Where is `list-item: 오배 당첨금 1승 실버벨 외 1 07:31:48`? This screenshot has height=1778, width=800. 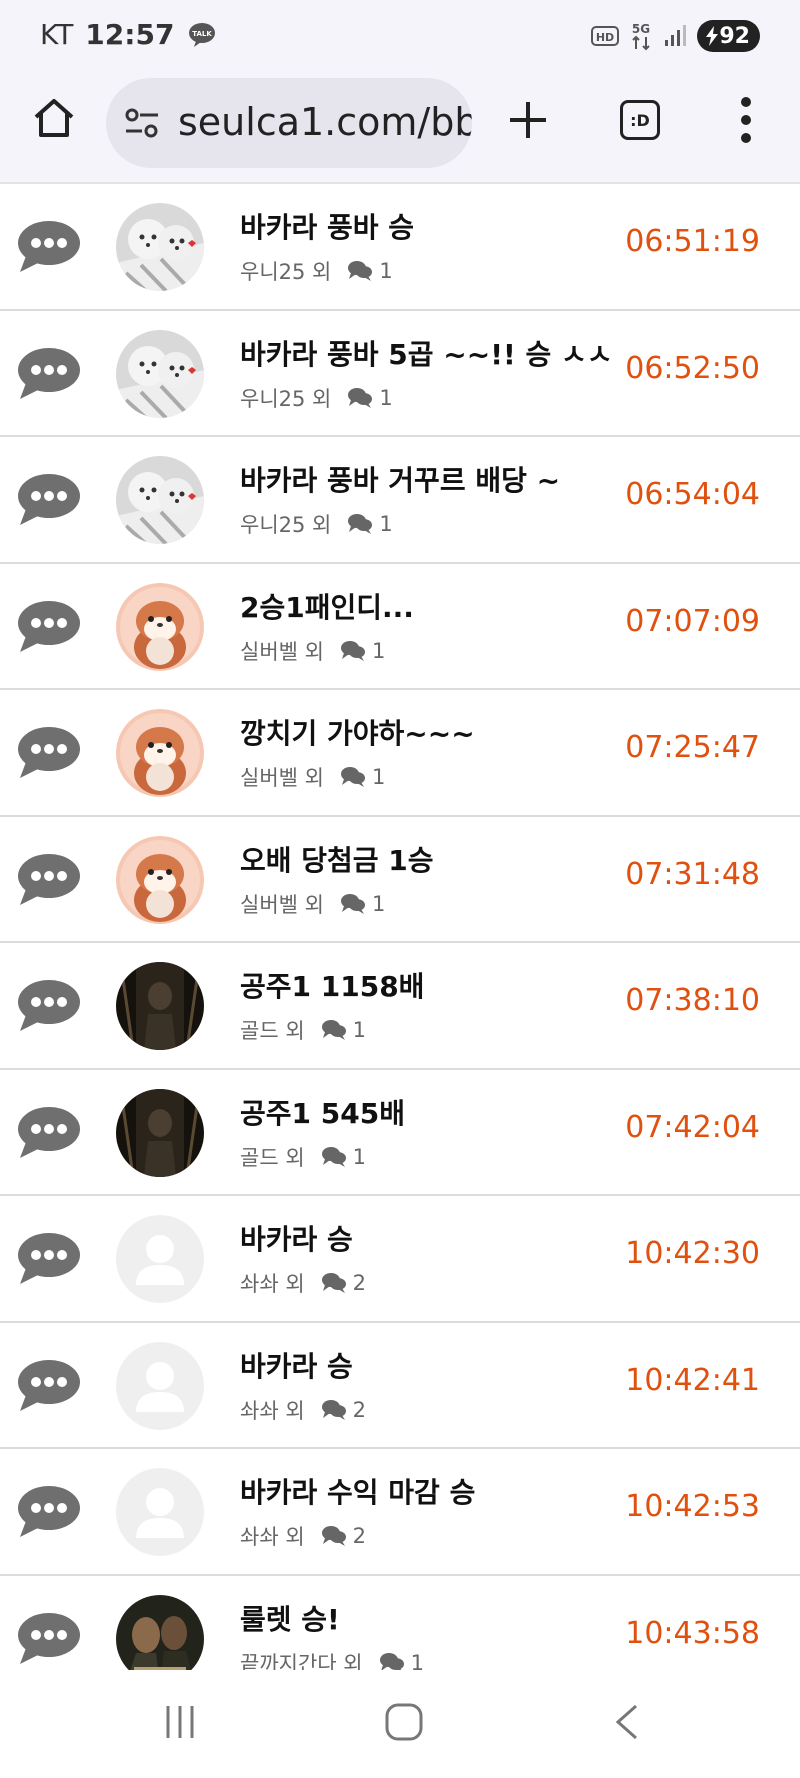 list-item: 오배 당첨금 1승 실버벨 외 1 07:31:48 is located at coordinates (400, 879).